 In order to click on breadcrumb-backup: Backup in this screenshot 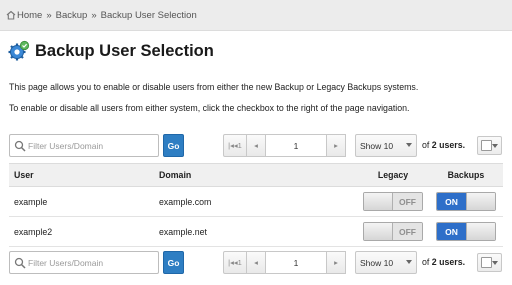, I will do `click(72, 15)`.